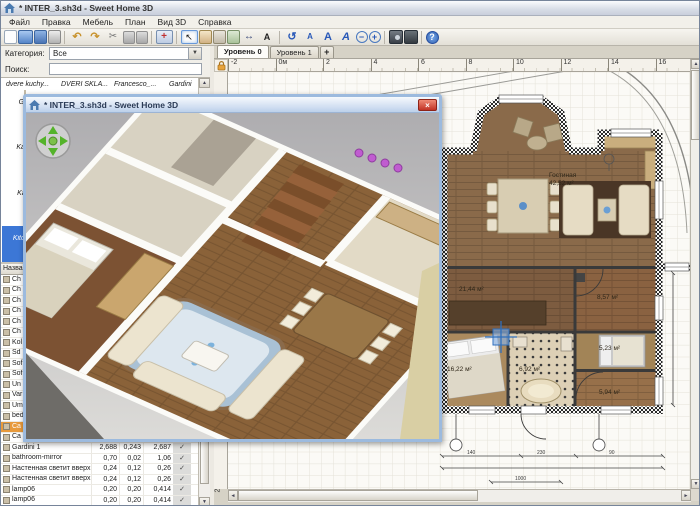  I want to click on create-dimensions-icon: ↔, so click(249, 37).